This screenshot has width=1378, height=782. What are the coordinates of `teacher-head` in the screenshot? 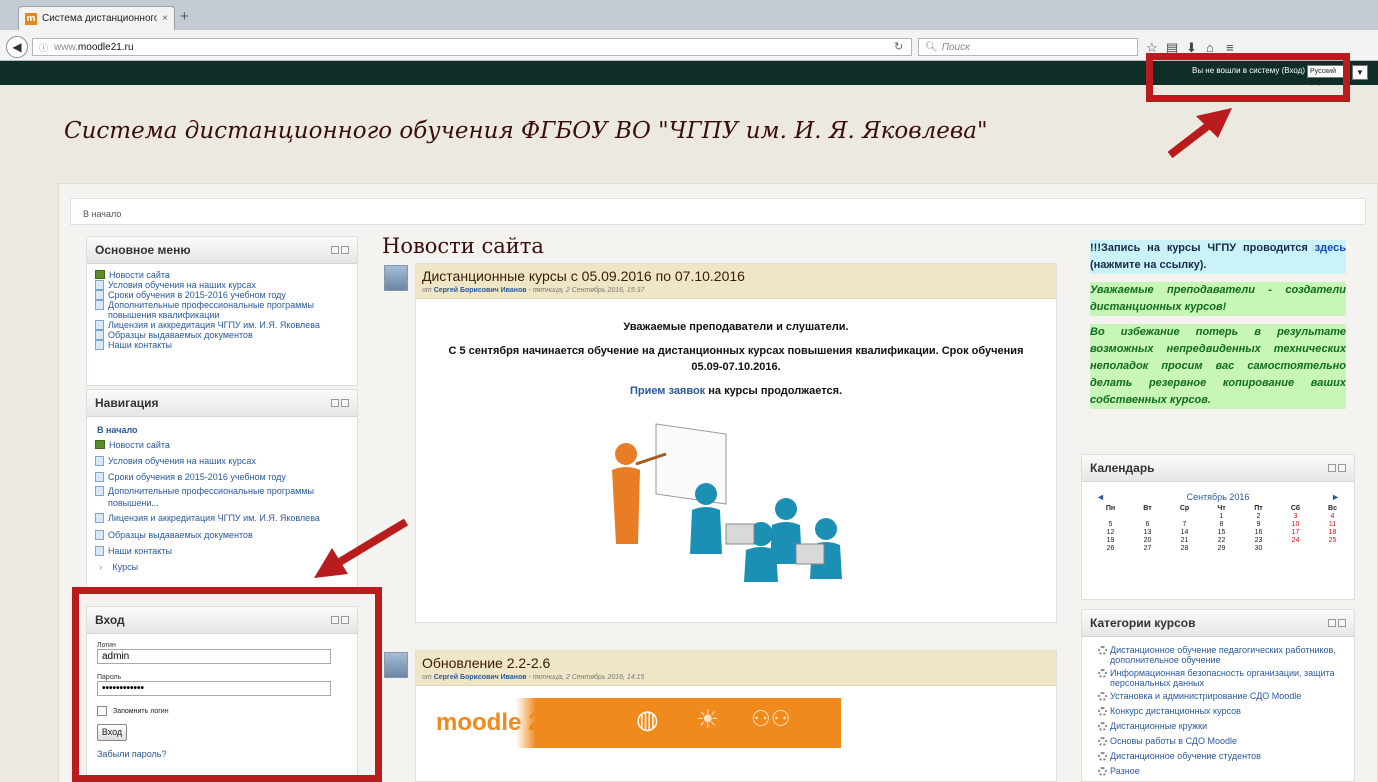 It's located at (626, 454).